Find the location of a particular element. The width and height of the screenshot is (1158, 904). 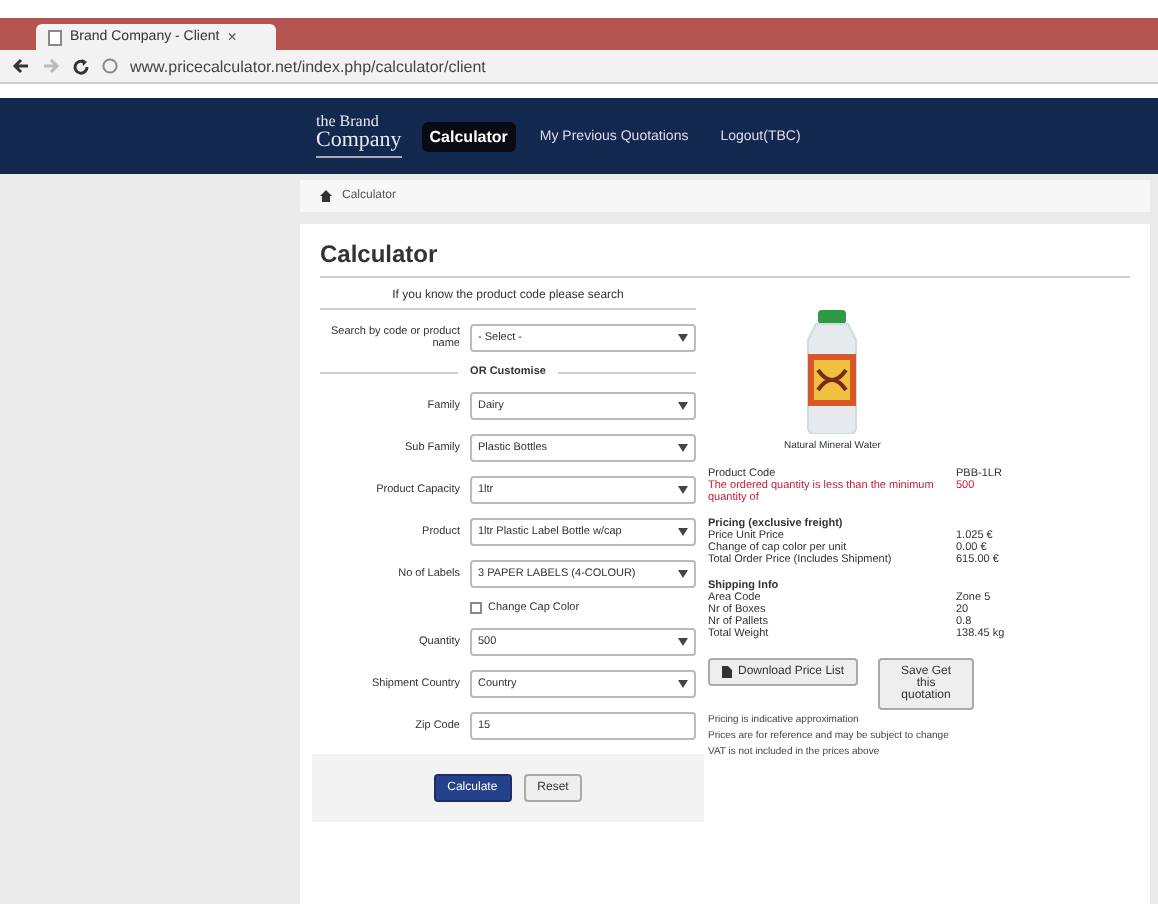

bottle-drawing is located at coordinates (832, 372).